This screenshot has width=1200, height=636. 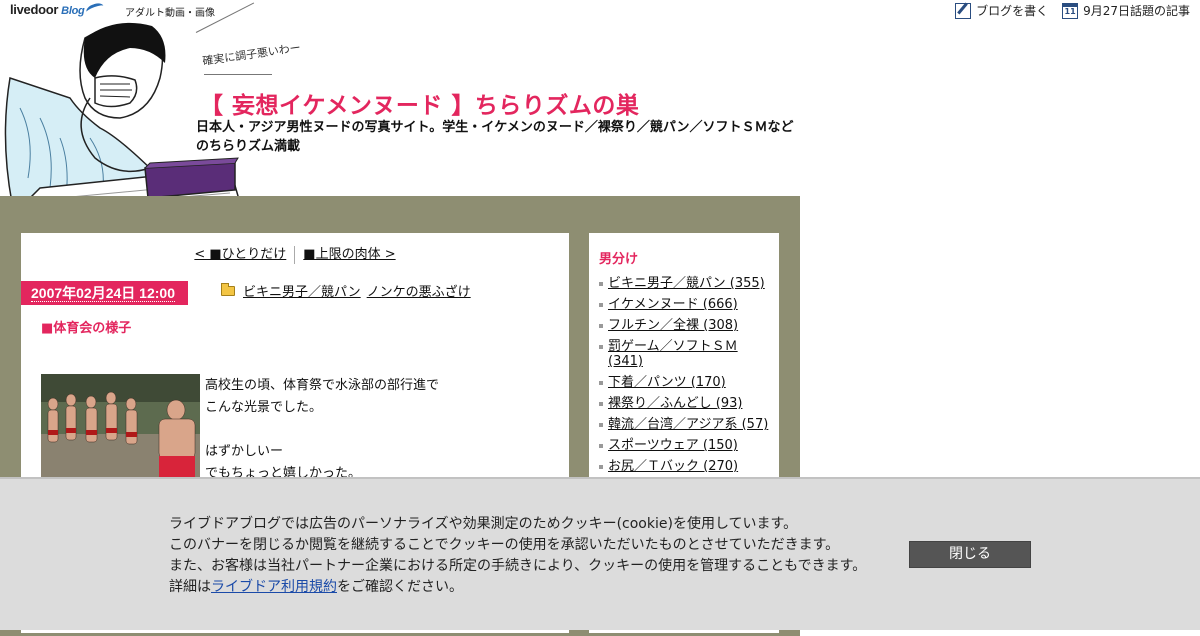 I want to click on category-link-1: ビキニ男子／競パン, so click(x=302, y=290).